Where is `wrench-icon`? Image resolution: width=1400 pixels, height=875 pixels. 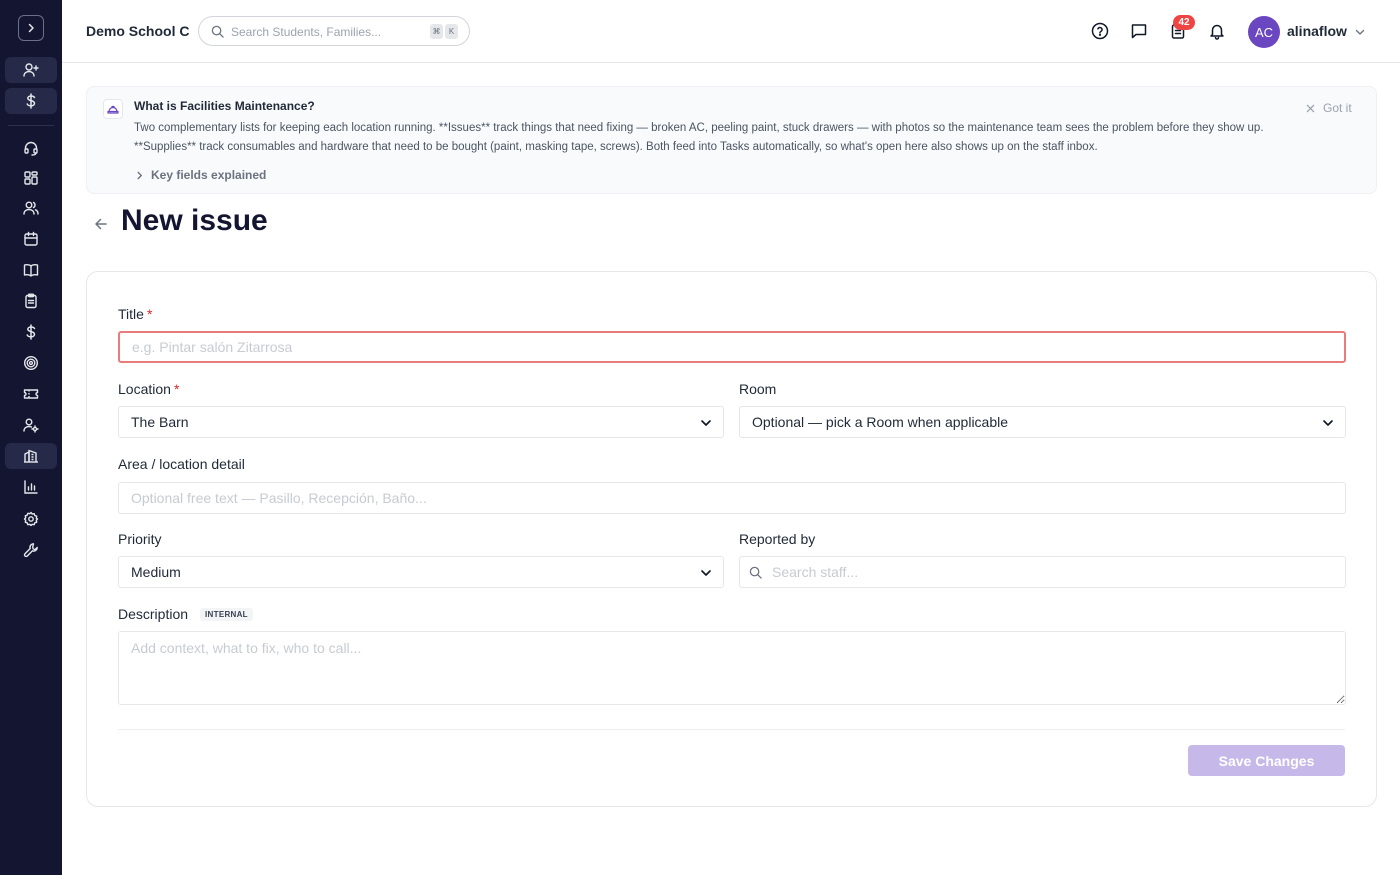
wrench-icon is located at coordinates (30, 550).